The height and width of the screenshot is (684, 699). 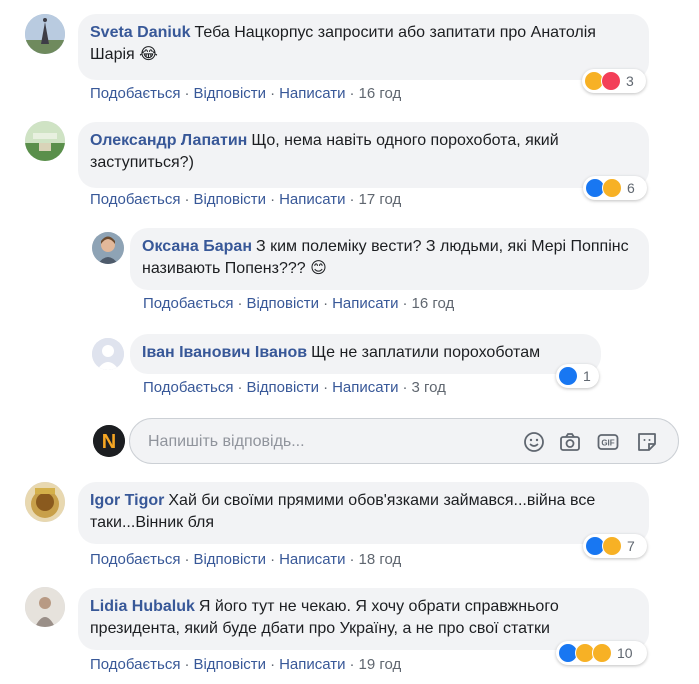 I want to click on reply-time: 3 год, so click(x=429, y=387).